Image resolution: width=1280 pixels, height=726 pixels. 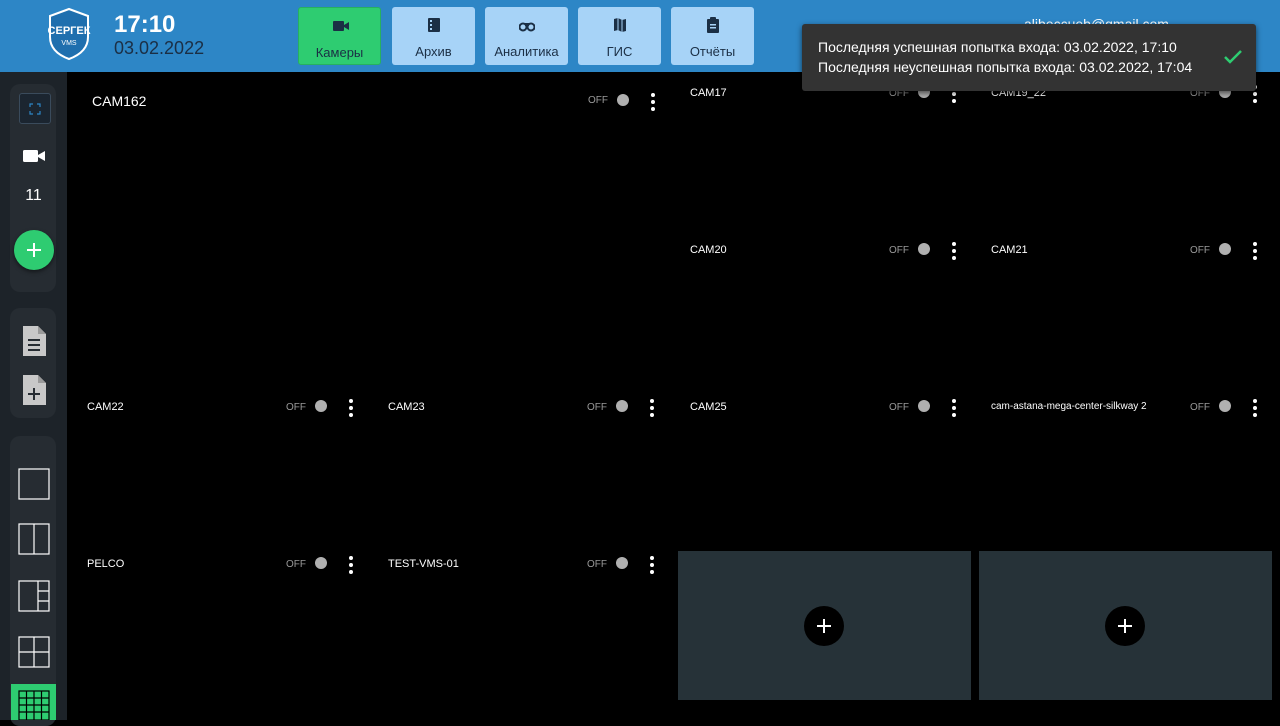 I want to click on layout-grid-button, so click(x=33, y=702).